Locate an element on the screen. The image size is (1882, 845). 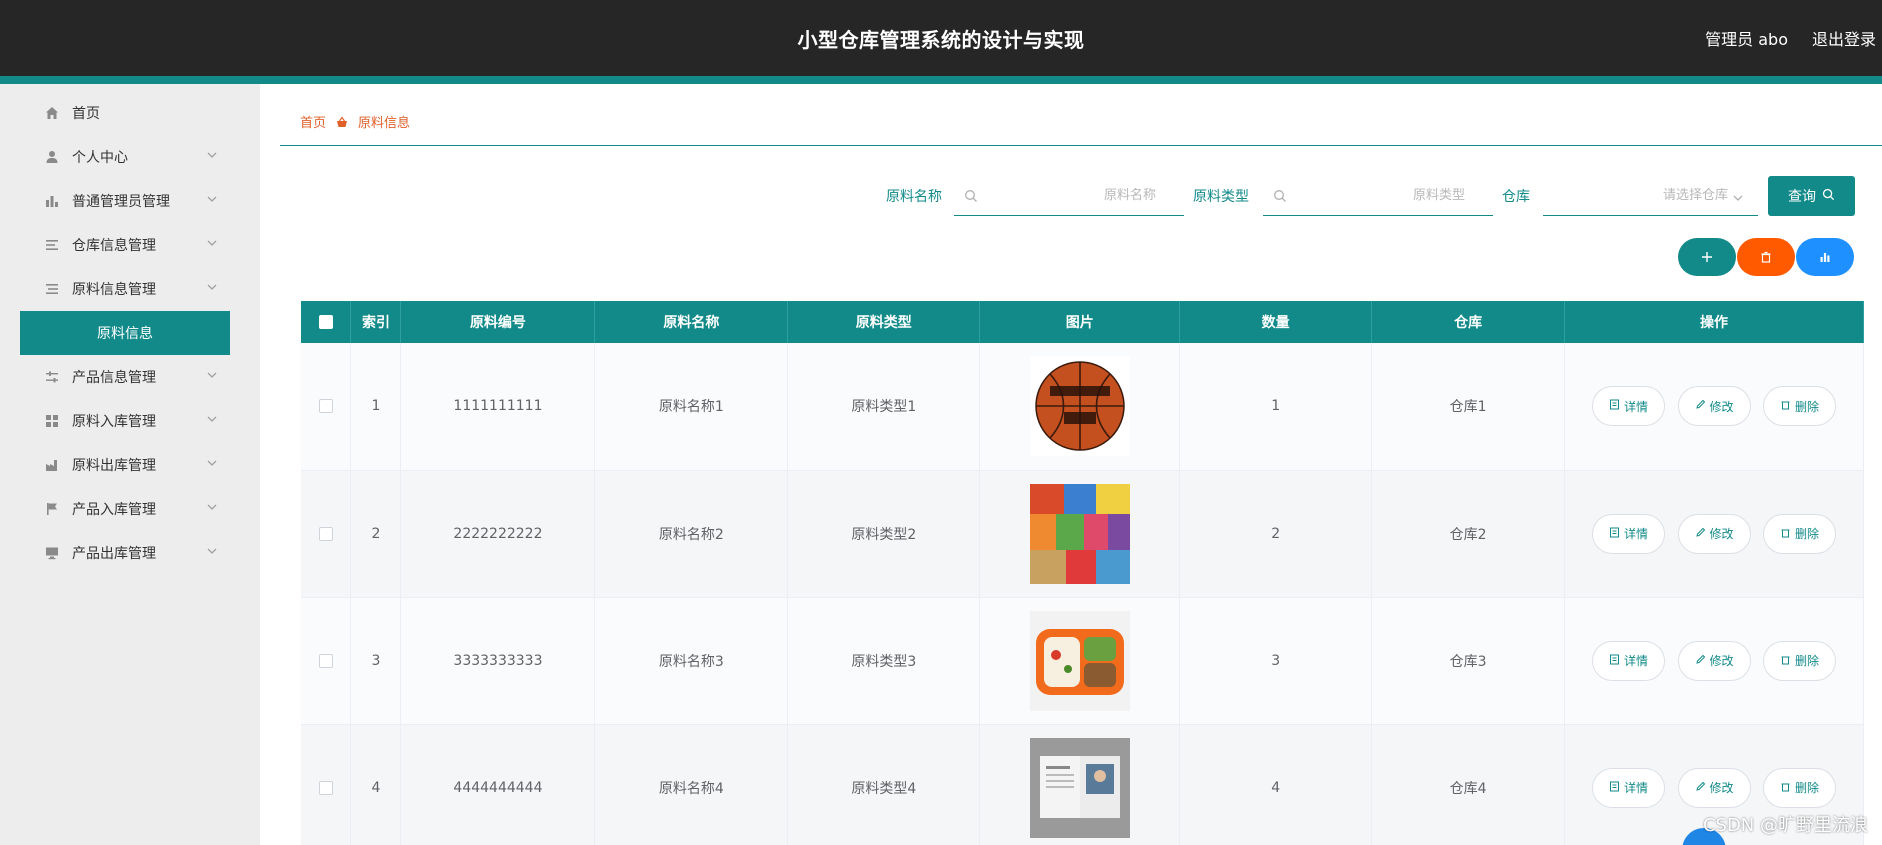
sidebar-item-product-outbound: 产品出库管理 is located at coordinates (125, 553).